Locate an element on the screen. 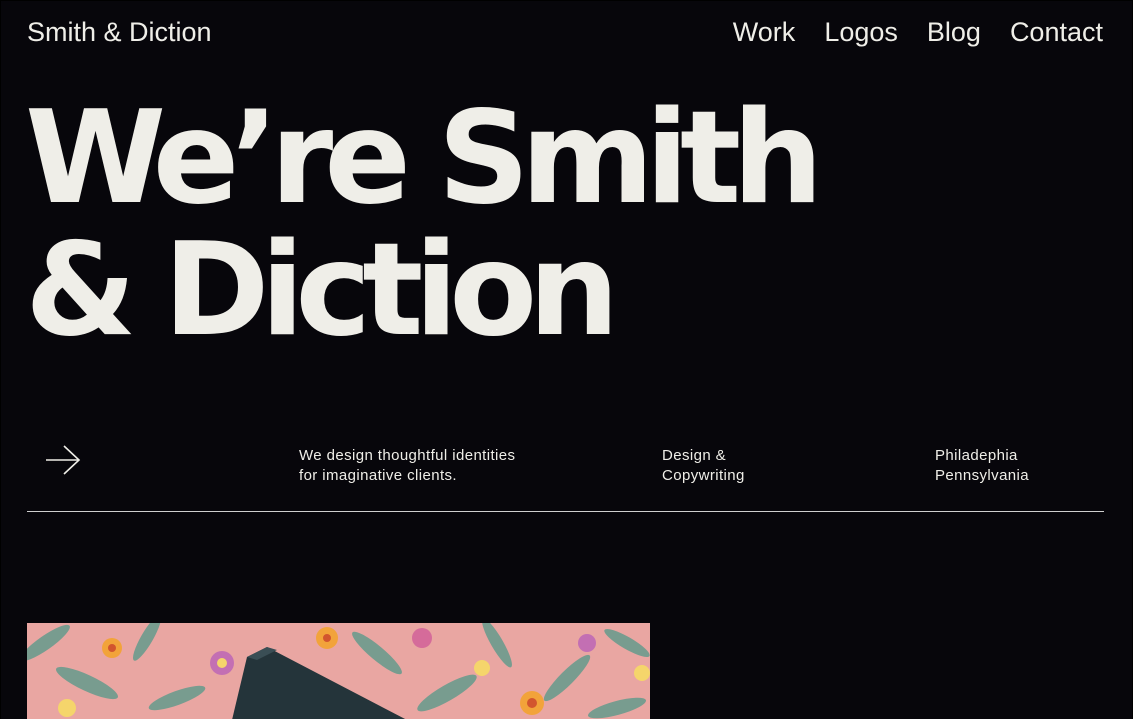 The width and height of the screenshot is (1133, 719). services-line-1: Design & is located at coordinates (694, 455).